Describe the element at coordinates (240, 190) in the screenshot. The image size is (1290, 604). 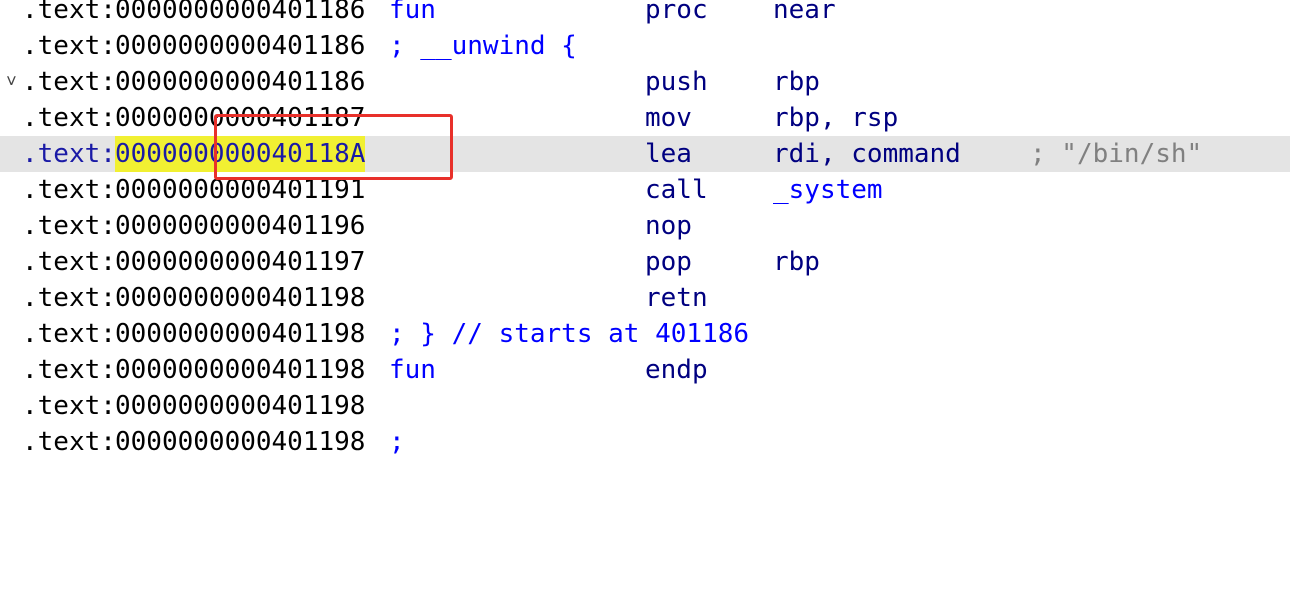
I see `address: 0000000000401191` at that location.